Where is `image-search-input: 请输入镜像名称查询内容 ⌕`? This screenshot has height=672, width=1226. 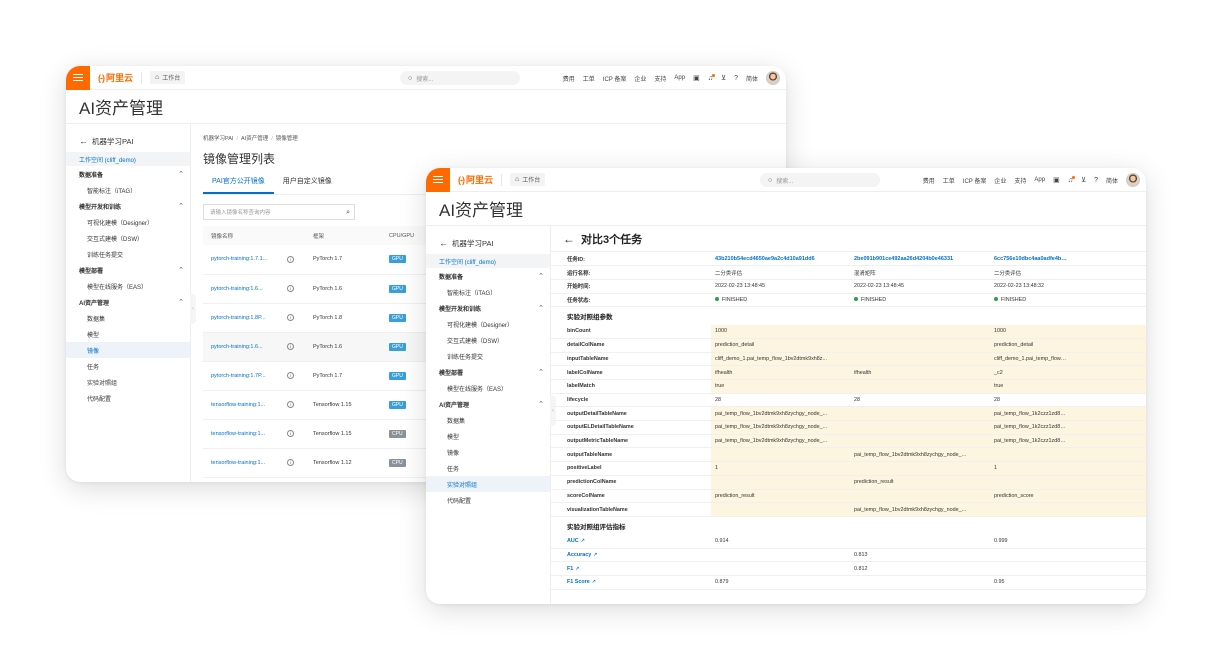
image-search-input: 请输入镜像名称查询内容 ⌕ is located at coordinates (279, 212).